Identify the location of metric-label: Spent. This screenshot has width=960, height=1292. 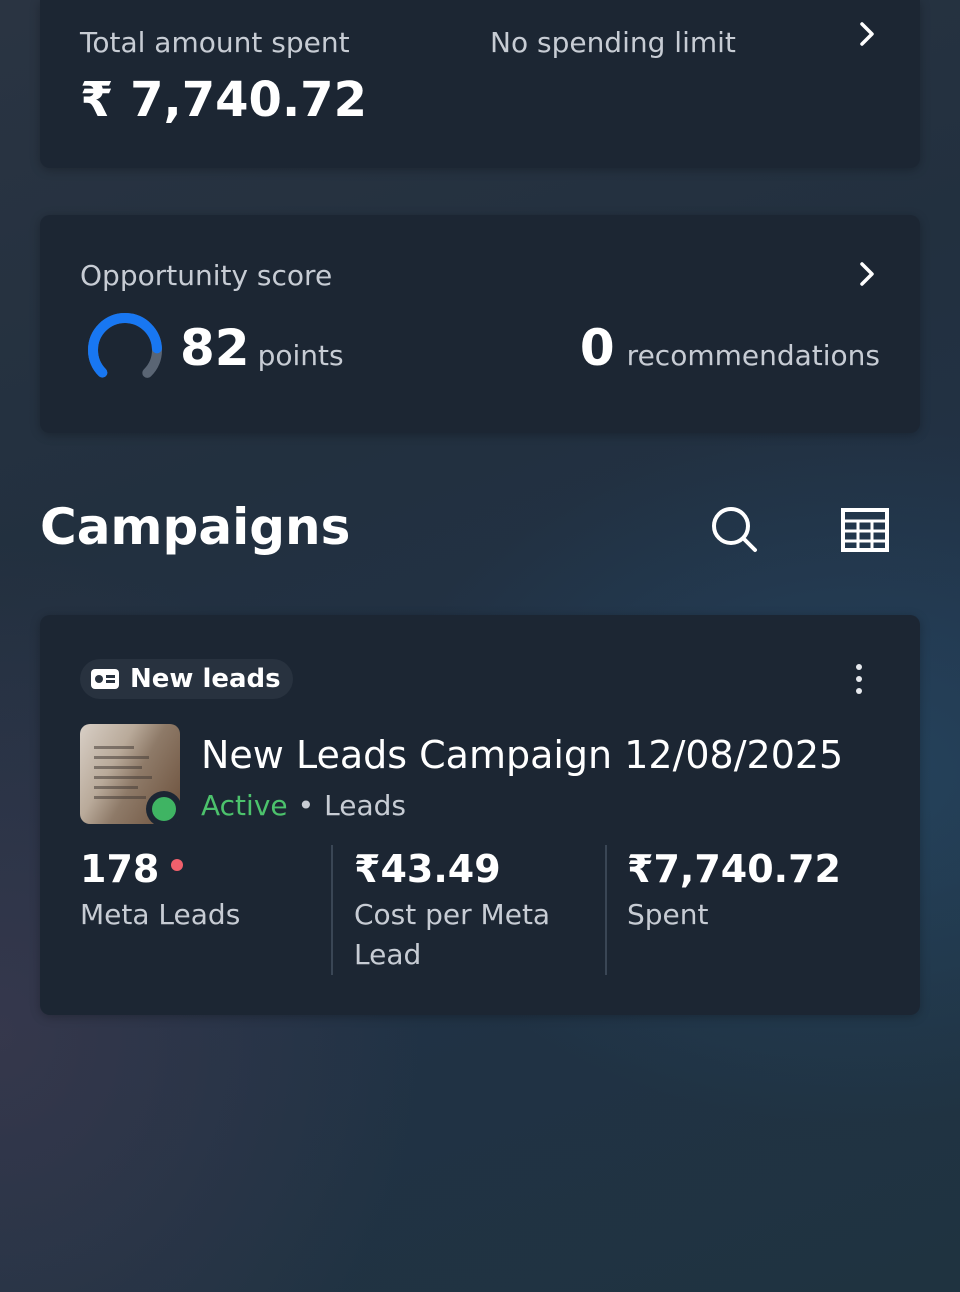
(668, 914).